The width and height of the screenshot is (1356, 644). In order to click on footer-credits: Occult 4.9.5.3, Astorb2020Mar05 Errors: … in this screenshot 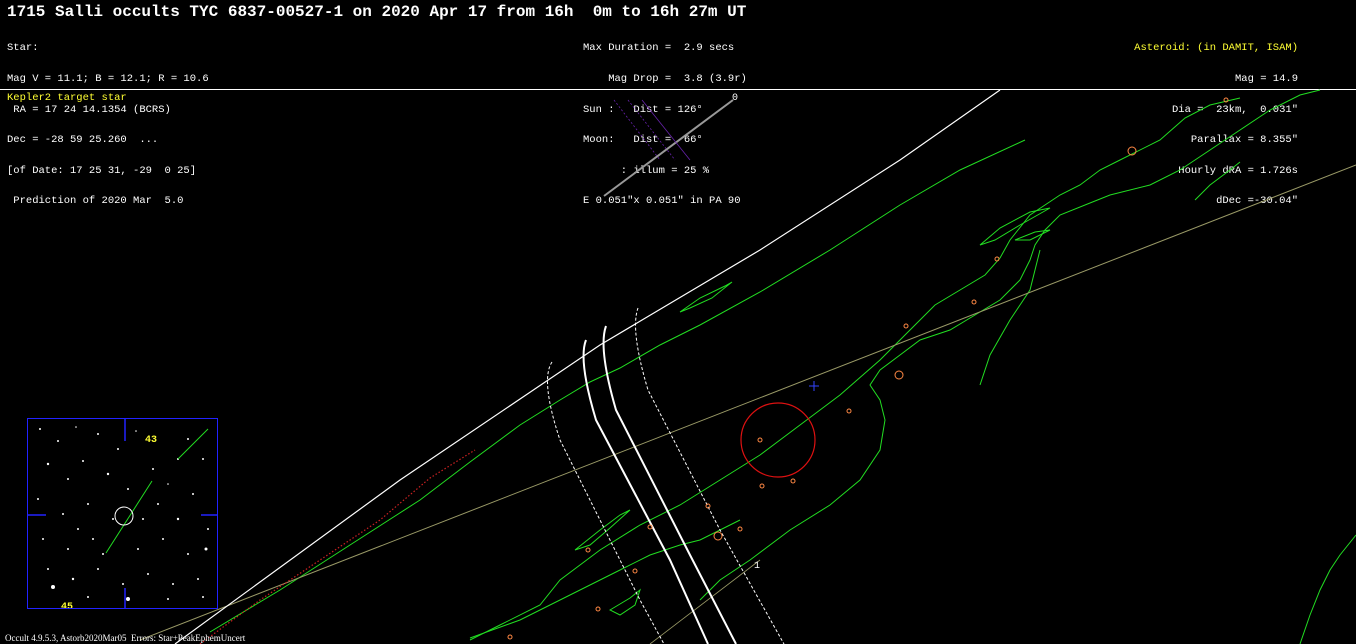, I will do `click(125, 638)`.